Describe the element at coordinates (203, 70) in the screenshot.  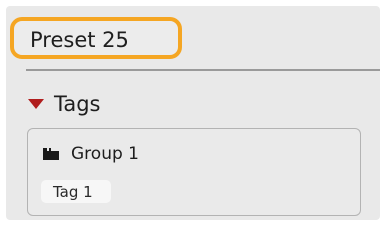
I see `divider` at that location.